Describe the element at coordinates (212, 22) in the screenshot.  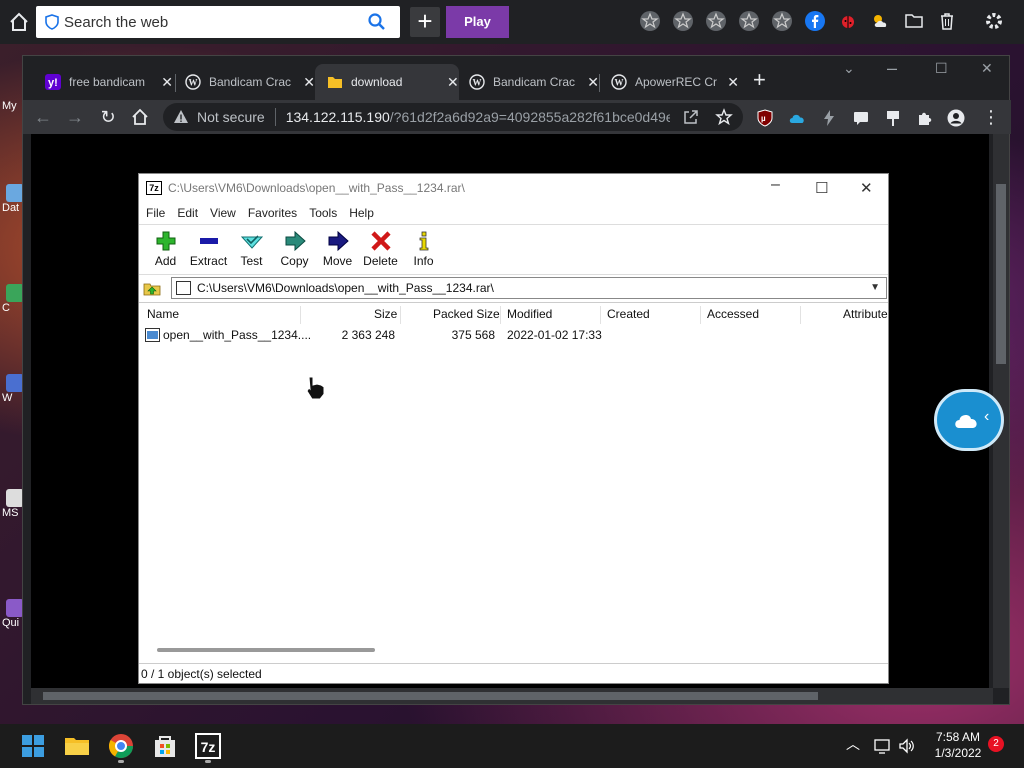
I see `web-search-input` at that location.